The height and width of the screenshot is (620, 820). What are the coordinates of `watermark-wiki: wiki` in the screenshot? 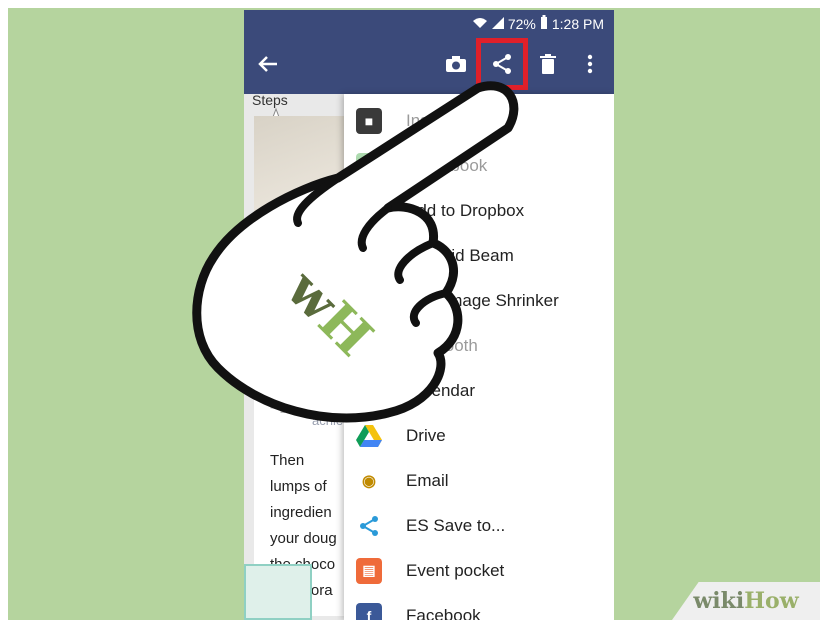 It's located at (719, 601).